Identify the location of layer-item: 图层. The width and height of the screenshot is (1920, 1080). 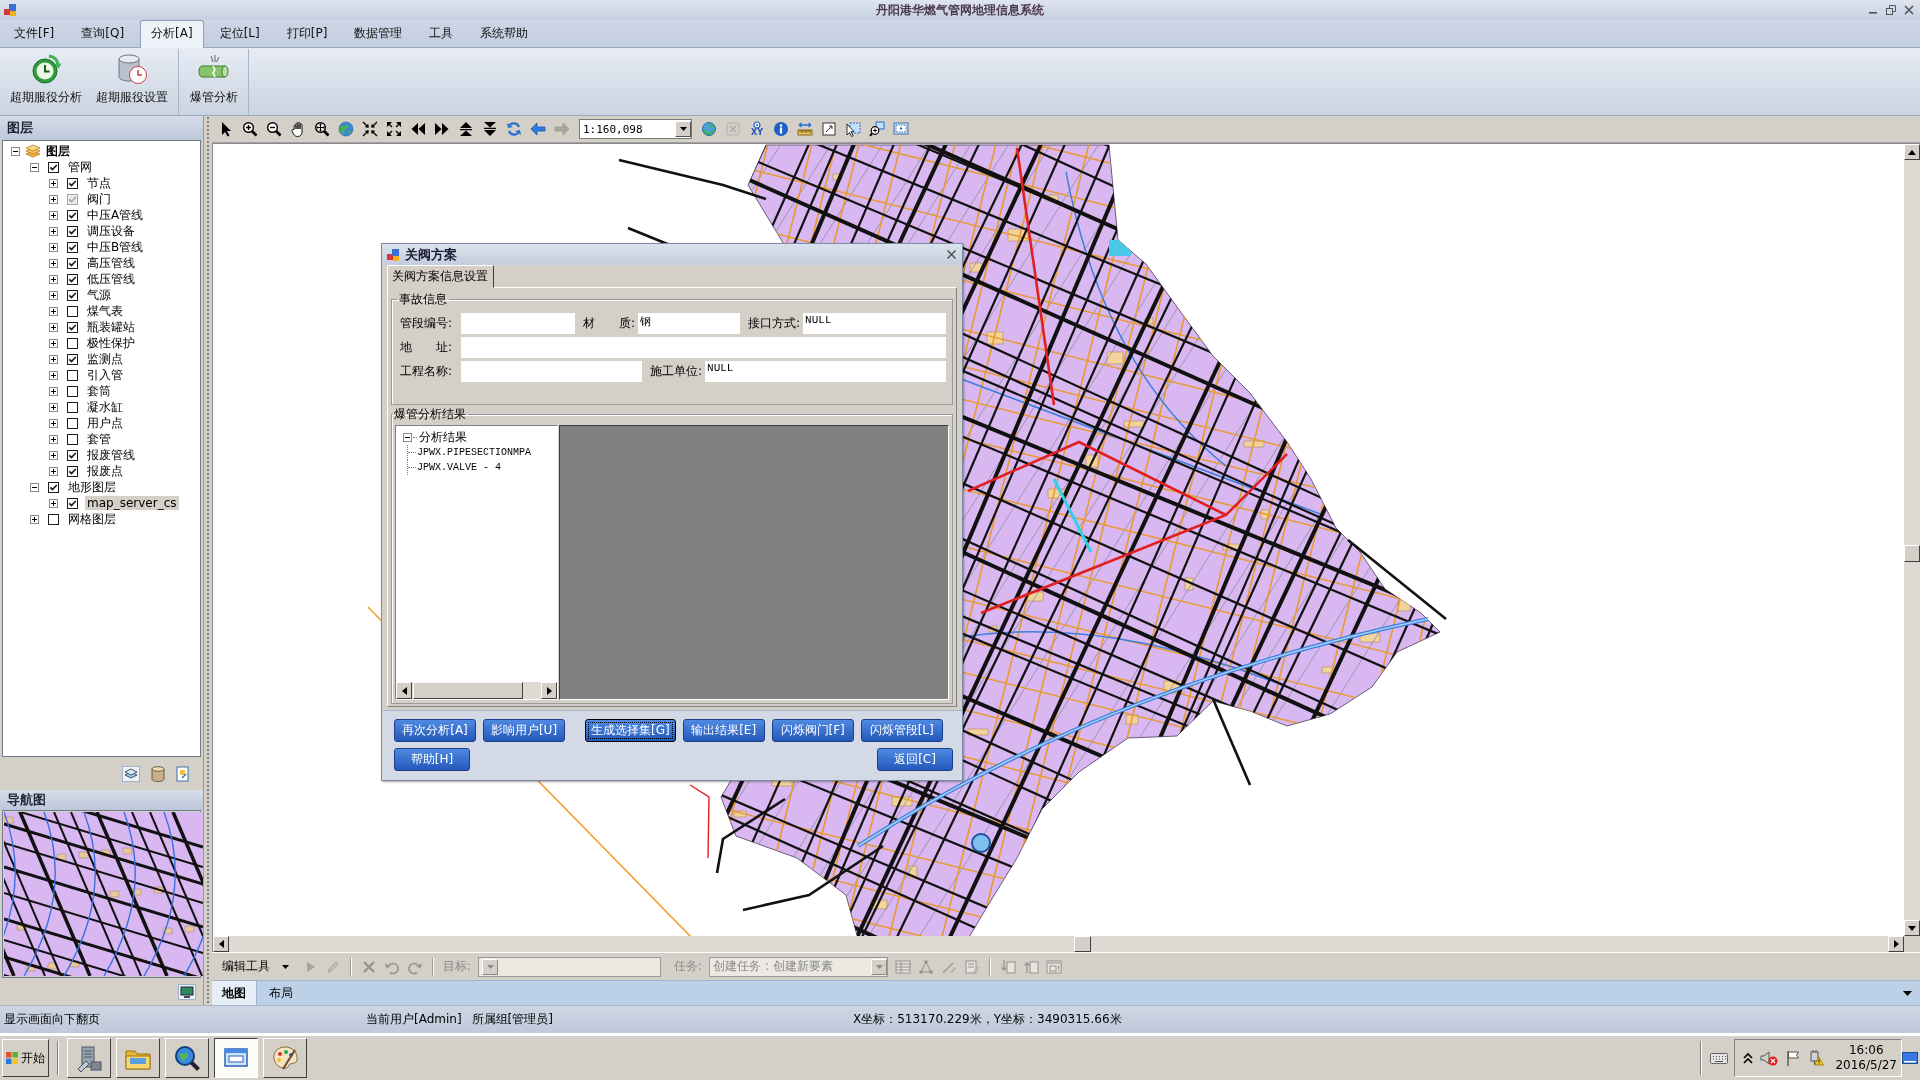
(58, 151).